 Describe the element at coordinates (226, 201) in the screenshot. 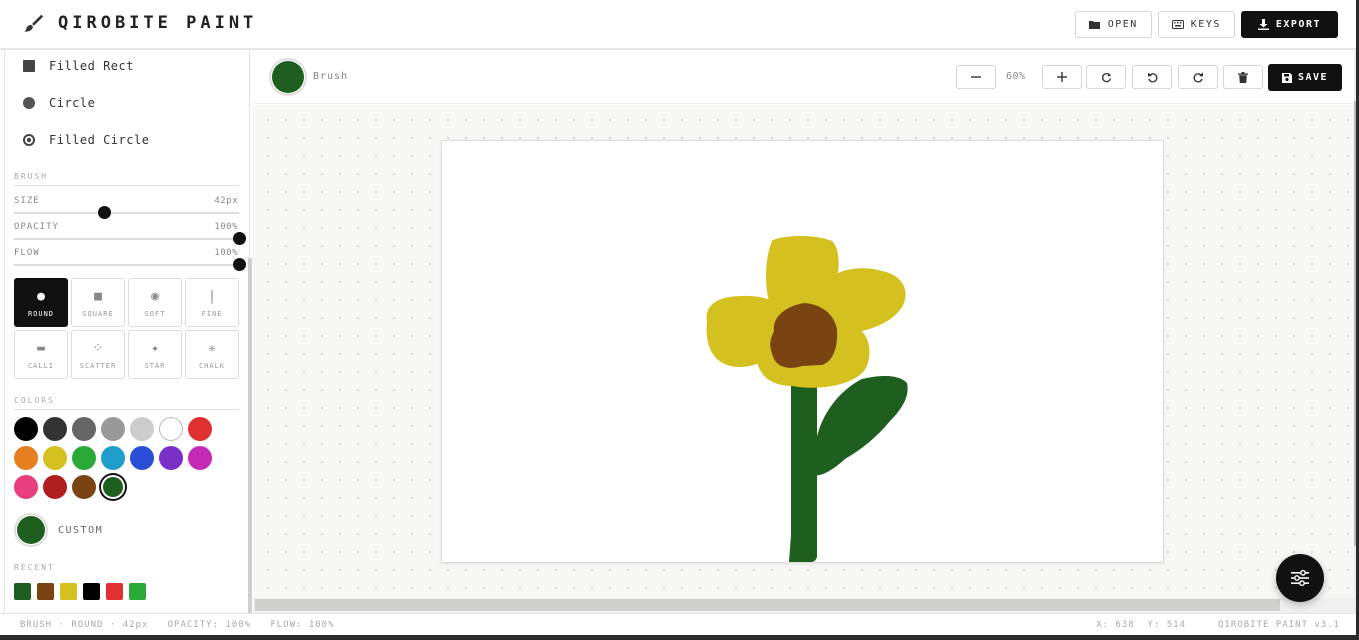

I see `size-value: 42px` at that location.